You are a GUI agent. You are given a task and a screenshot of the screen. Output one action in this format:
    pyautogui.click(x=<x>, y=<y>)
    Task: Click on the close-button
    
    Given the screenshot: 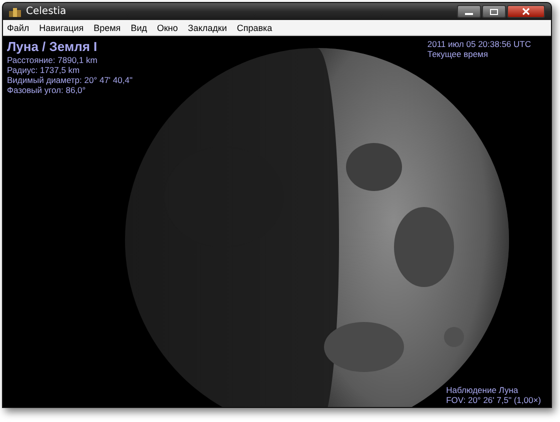 What is the action you would take?
    pyautogui.click(x=526, y=11)
    